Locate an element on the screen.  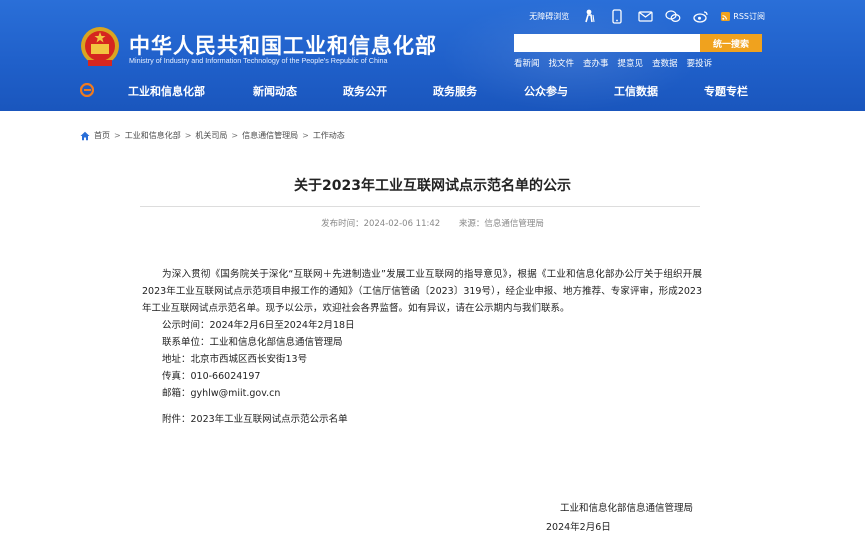
mail-icon is located at coordinates (645, 16).